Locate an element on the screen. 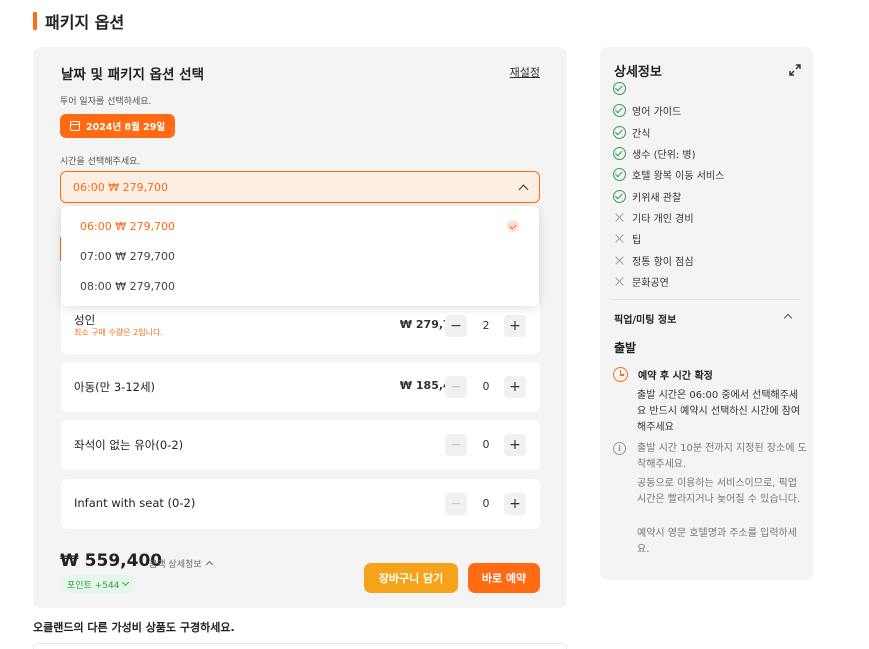 This screenshot has width=869, height=649. list-item: 문화공연 is located at coordinates (641, 281).